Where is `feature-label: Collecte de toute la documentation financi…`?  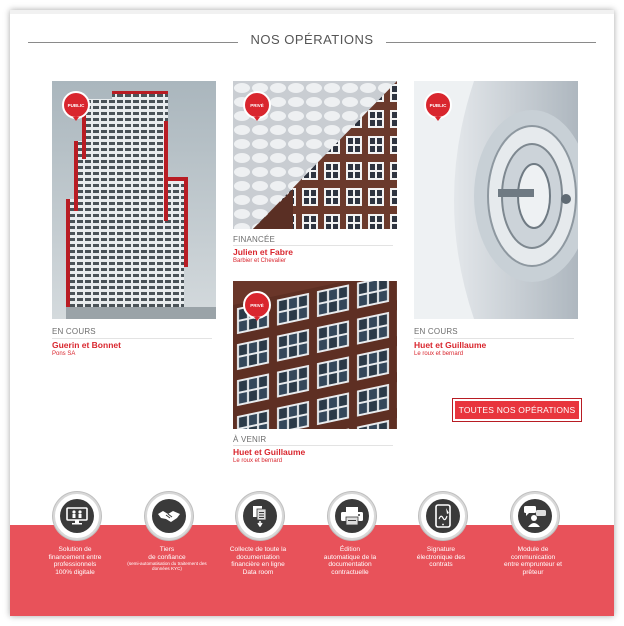
feature-label: Collecte de toute la documentation financi… is located at coordinates (258, 561).